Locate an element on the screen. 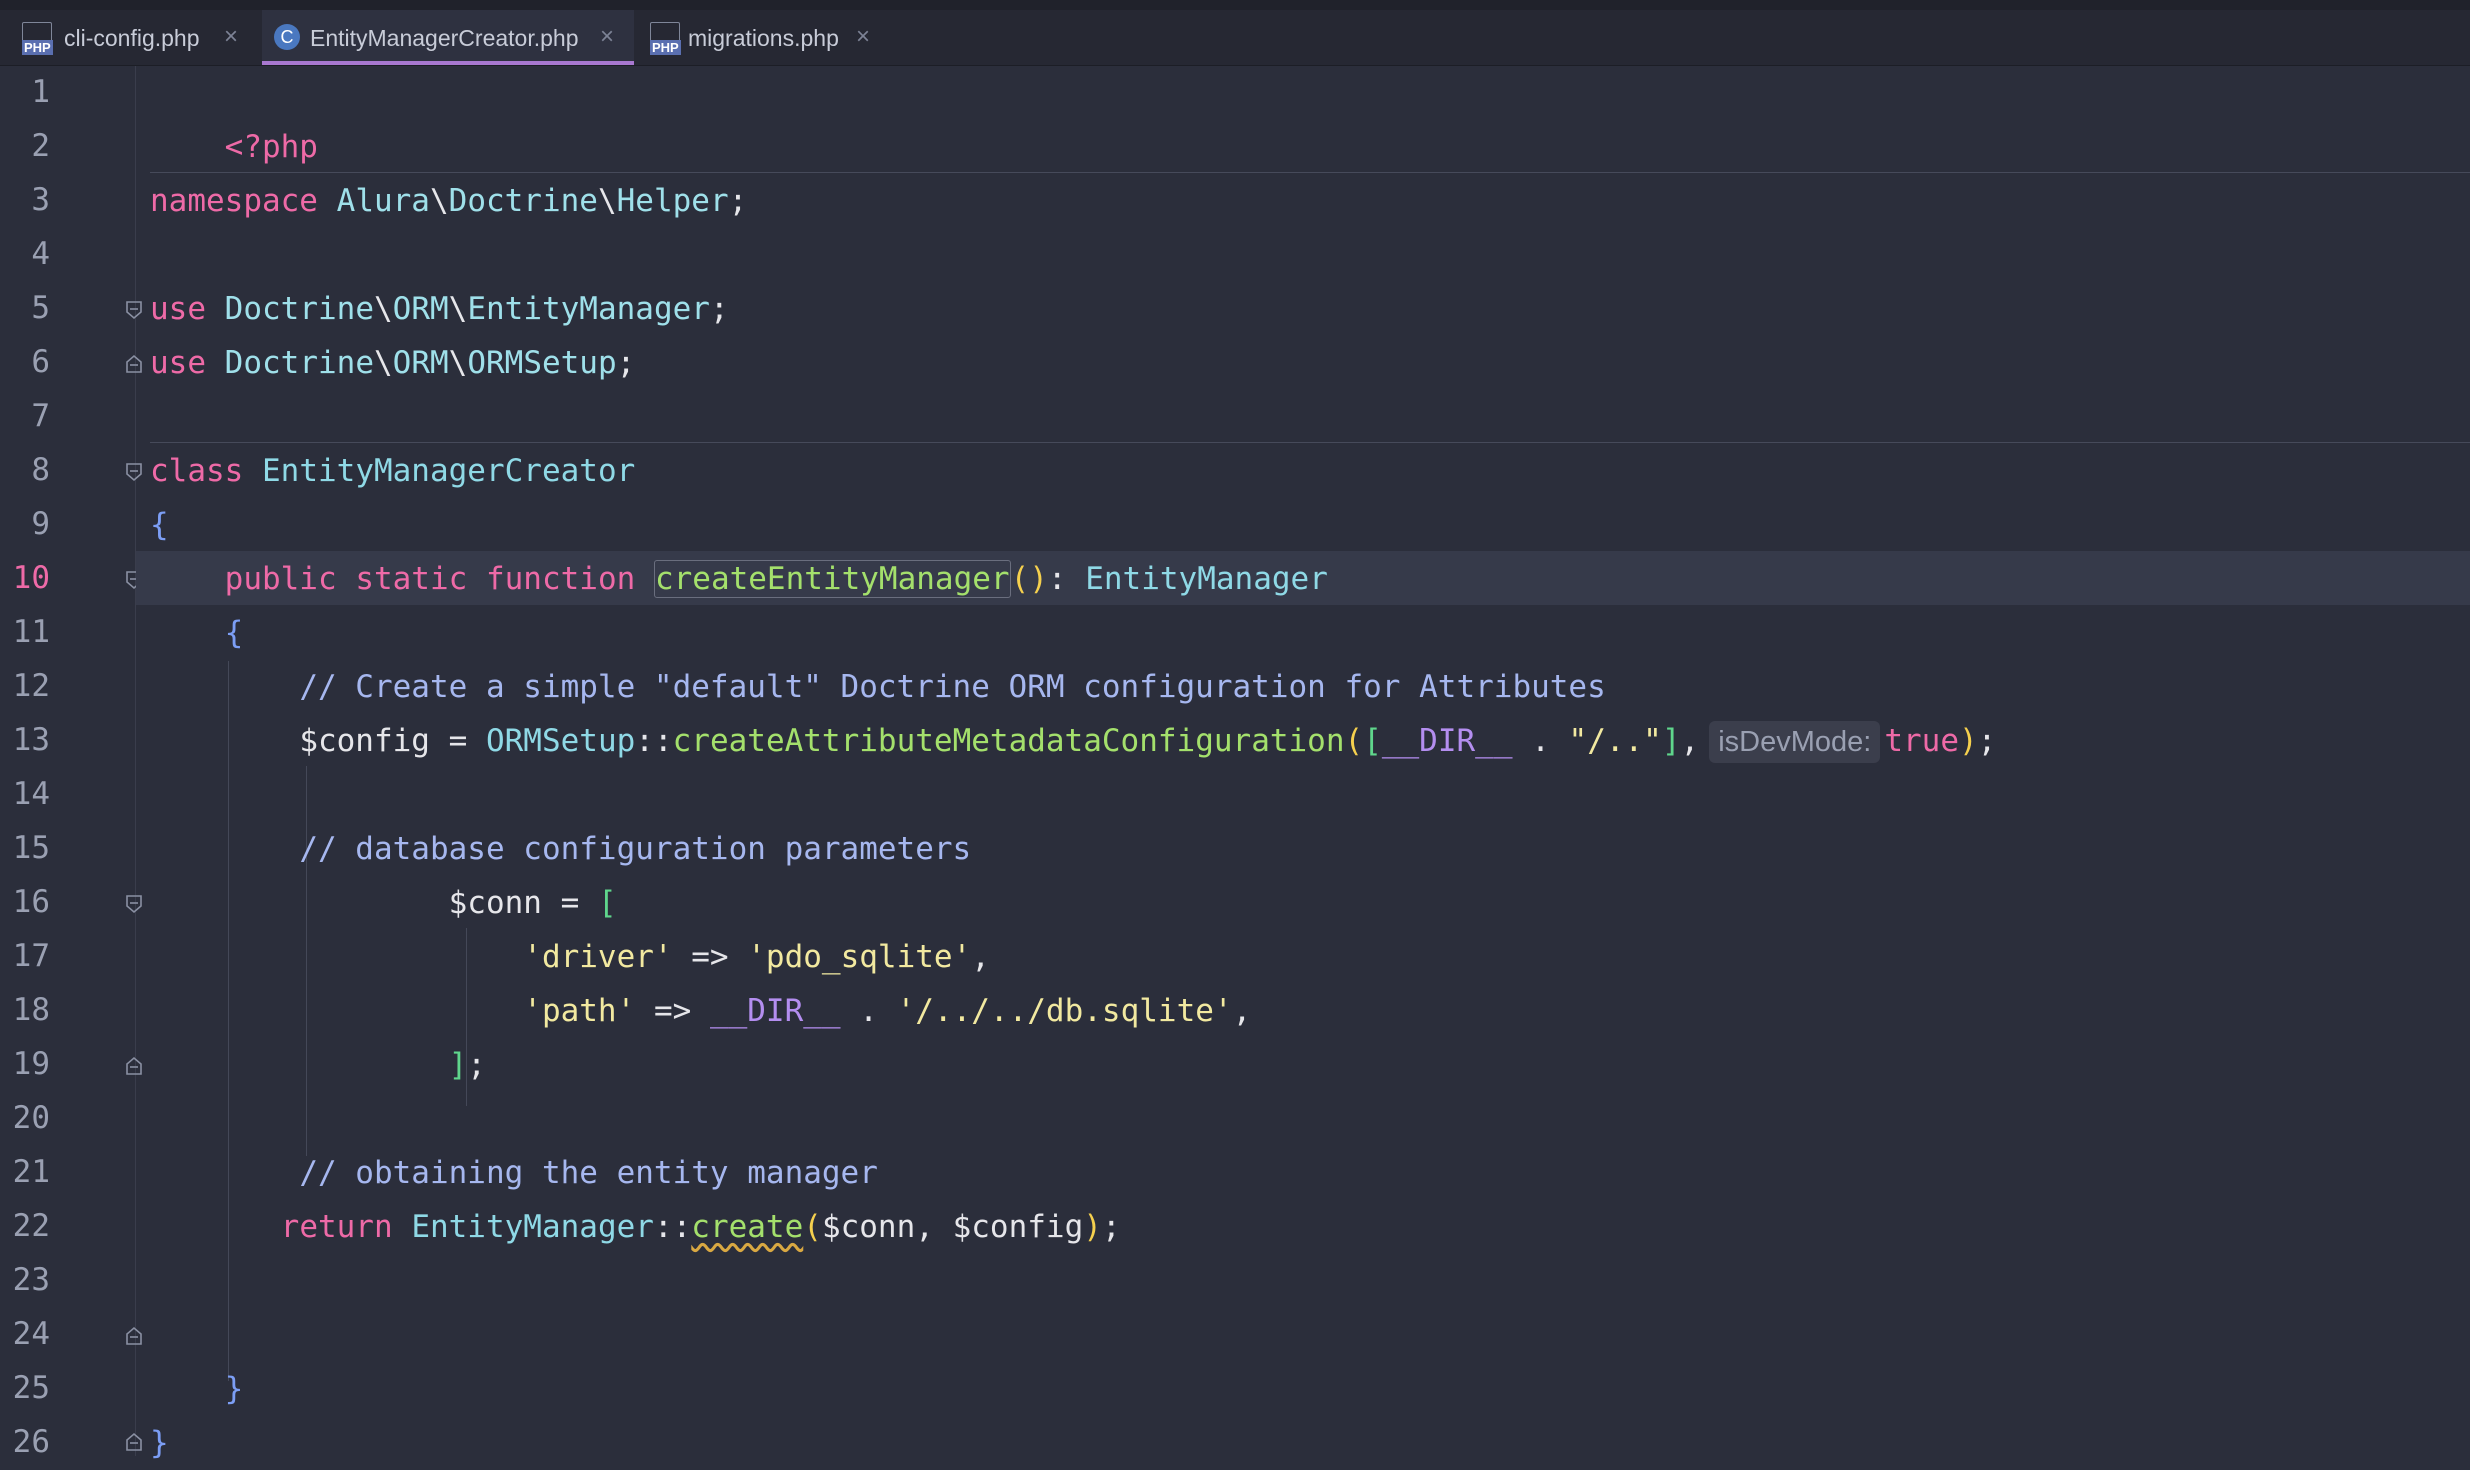  line-number: 1 is located at coordinates (40, 92).